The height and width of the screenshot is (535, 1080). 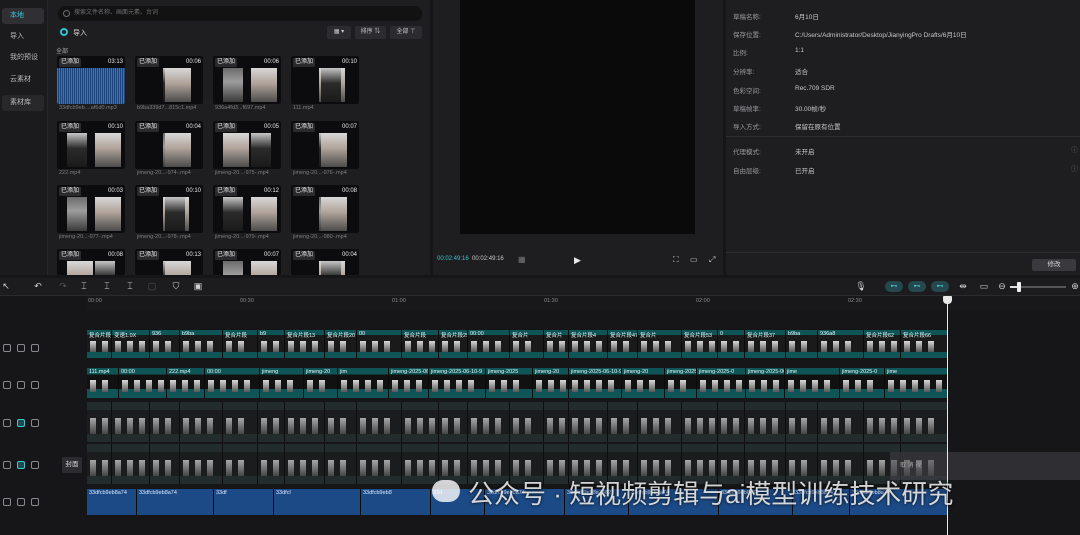 What do you see at coordinates (247, 209) in the screenshot?
I see `media-item: 已添加 00:12` at bounding box center [247, 209].